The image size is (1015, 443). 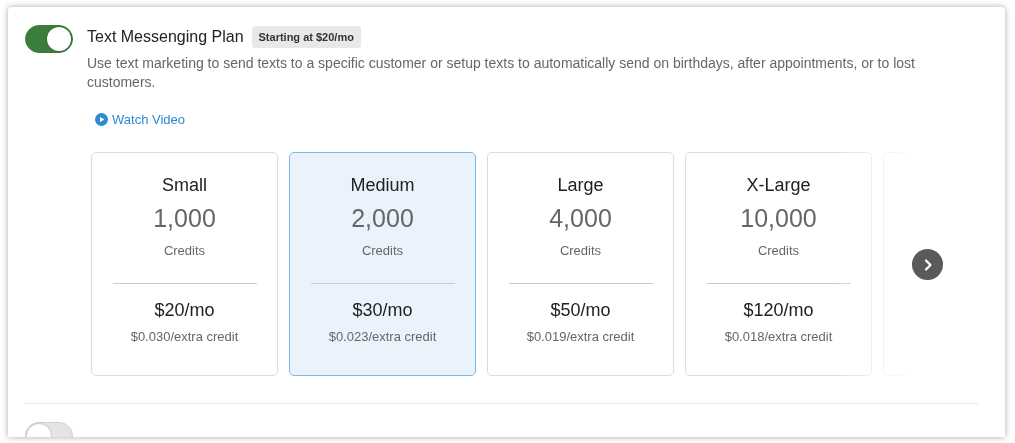 What do you see at coordinates (184, 185) in the screenshot?
I see `tier-name: Small` at bounding box center [184, 185].